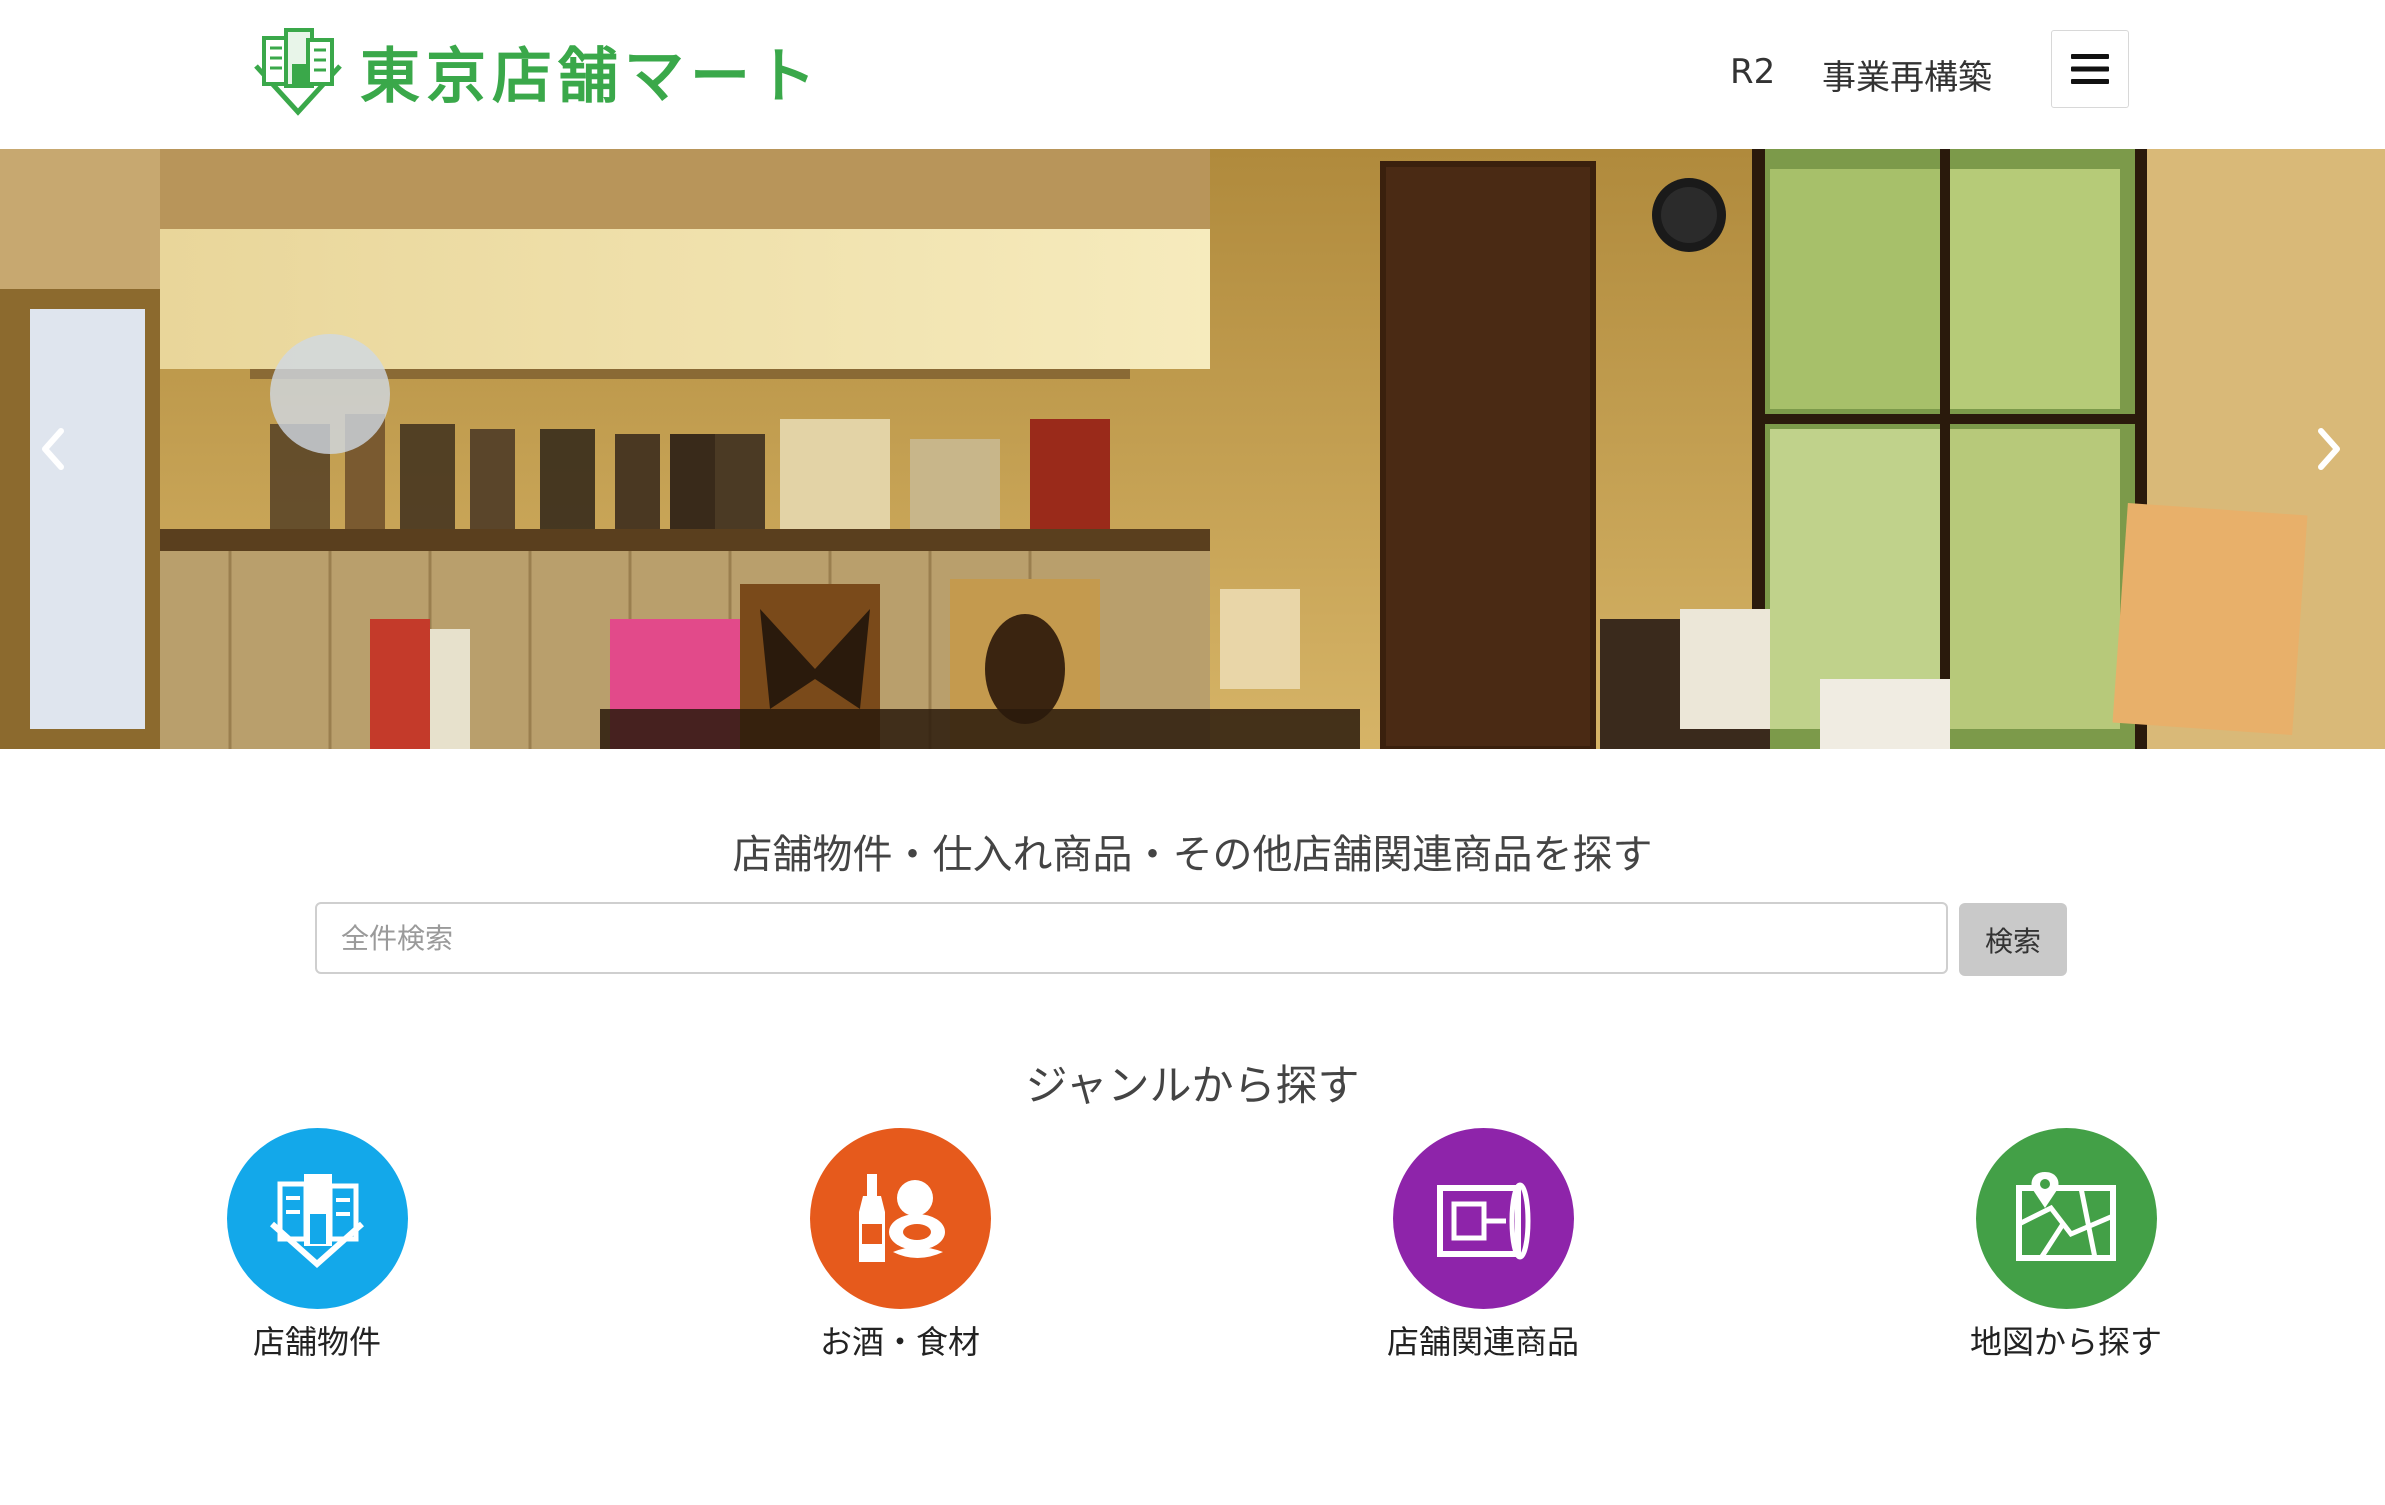  I want to click on wine-food-icon, so click(902, 1217).